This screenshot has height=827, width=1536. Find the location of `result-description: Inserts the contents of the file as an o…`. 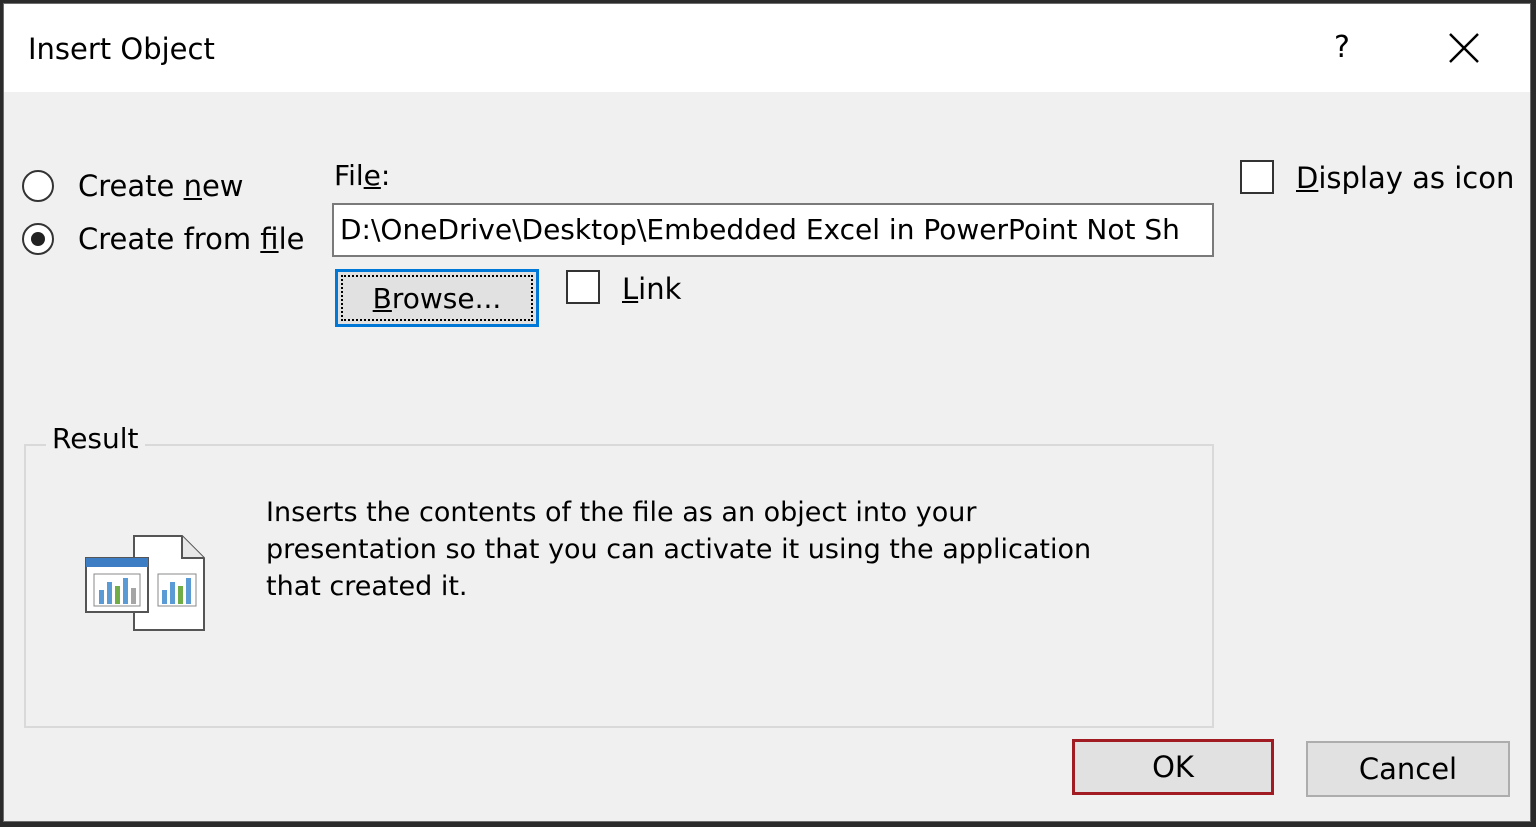

result-description: Inserts the contents of the file as an o… is located at coordinates (679, 549).